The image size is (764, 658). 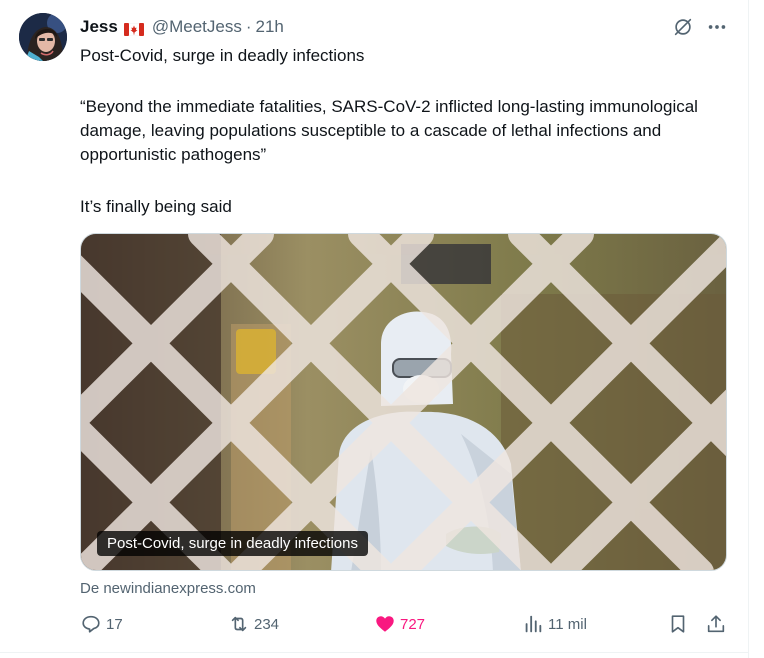 I want to click on more-options-icon, so click(x=717, y=27).